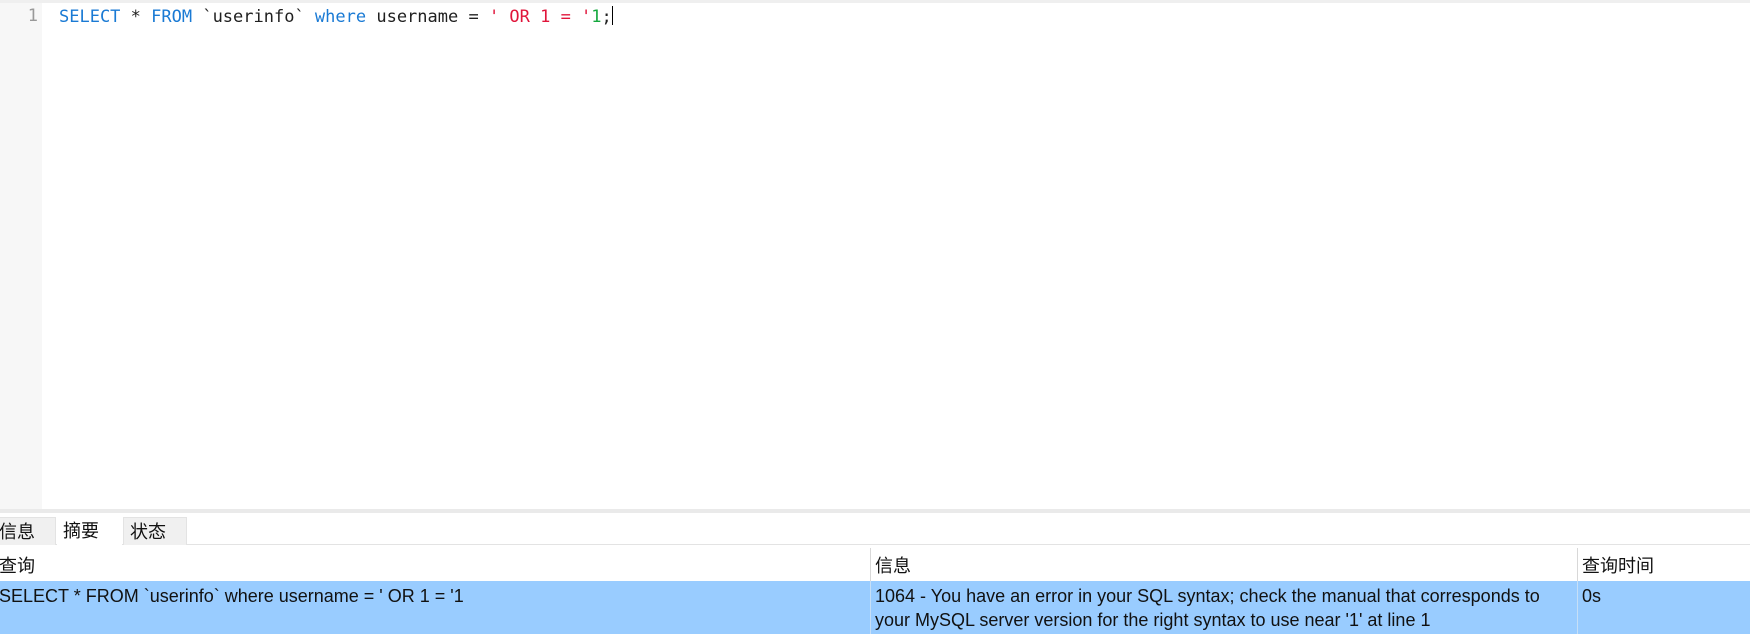 This screenshot has height=636, width=1750. I want to click on code-token: where, so click(340, 17).